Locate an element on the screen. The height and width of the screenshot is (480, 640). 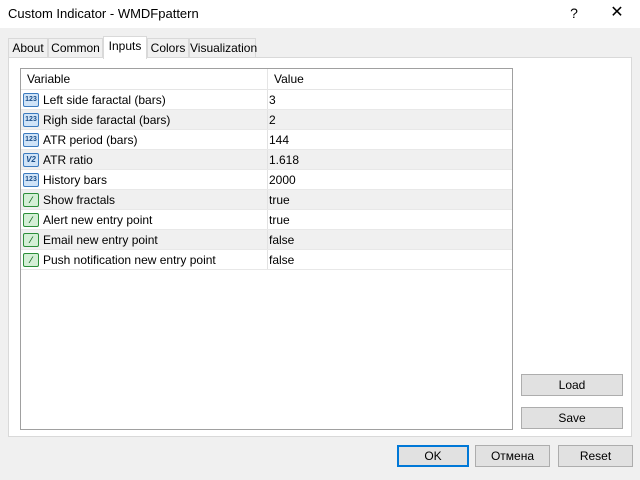
variable-label: ATR period (bars) is located at coordinates (90, 140).